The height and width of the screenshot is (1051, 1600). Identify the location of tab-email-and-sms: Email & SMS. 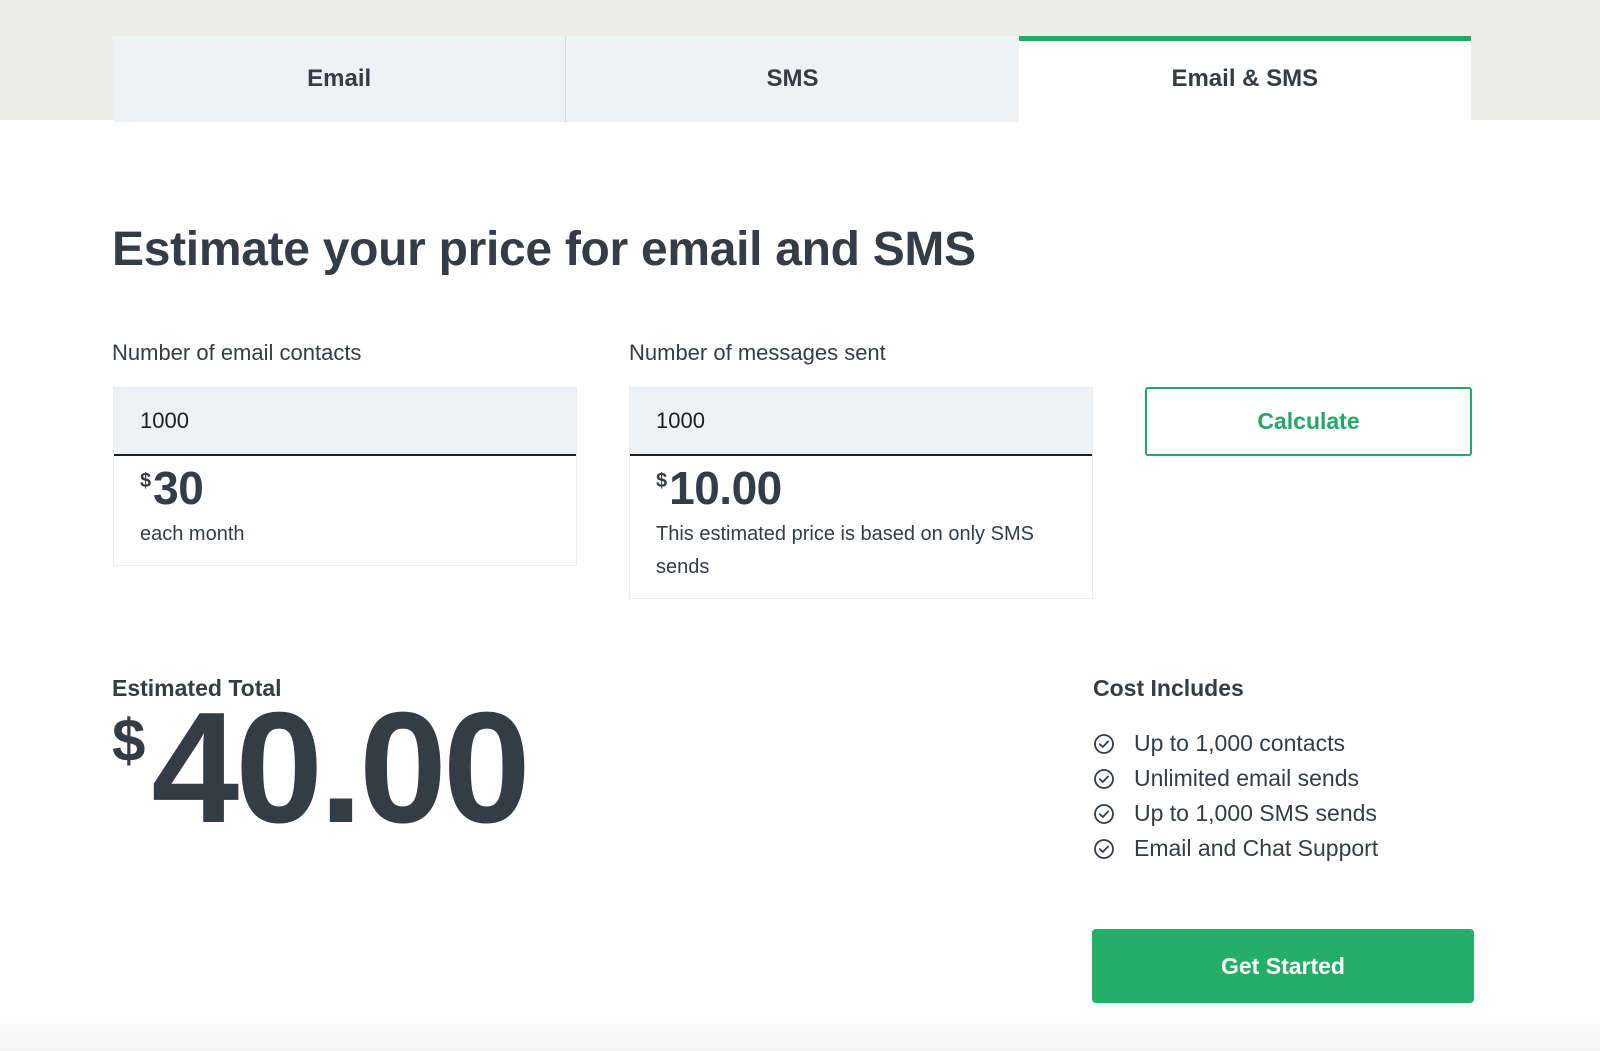
(1244, 79).